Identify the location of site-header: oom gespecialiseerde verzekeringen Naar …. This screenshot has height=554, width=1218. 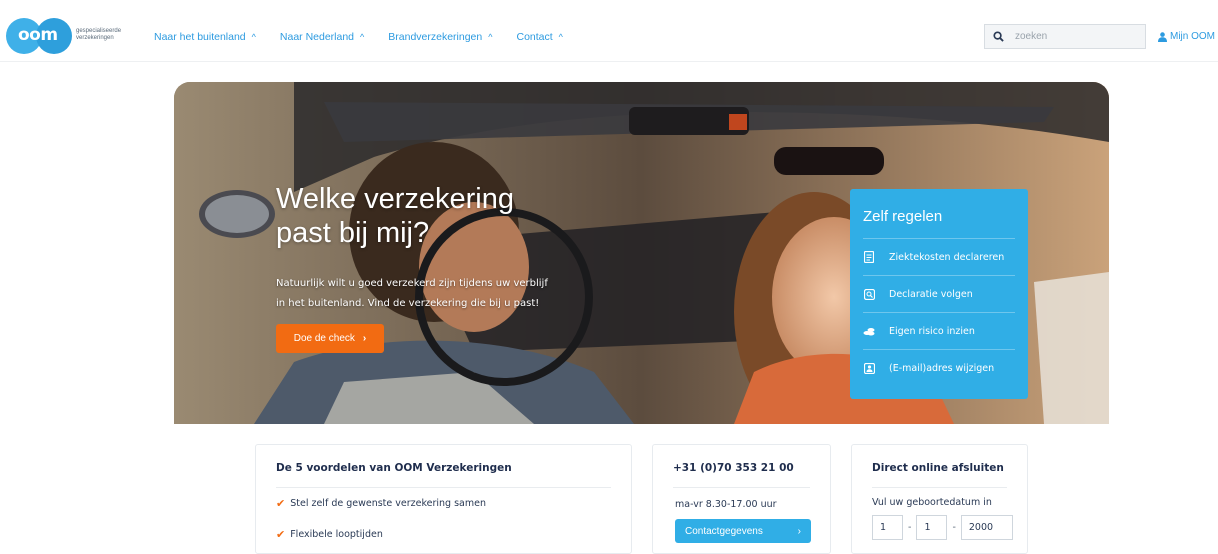
(609, 31).